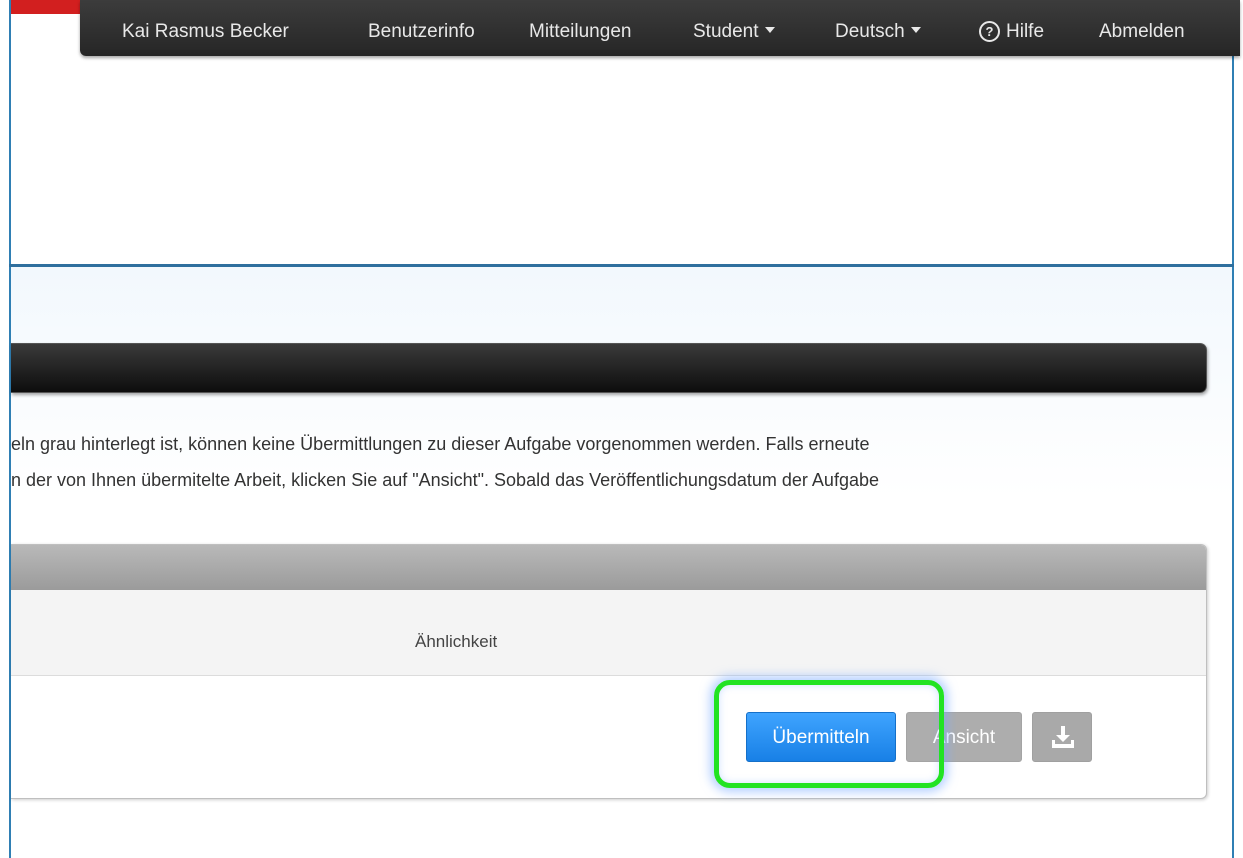  What do you see at coordinates (1233, 429) in the screenshot?
I see `frame-border-right` at bounding box center [1233, 429].